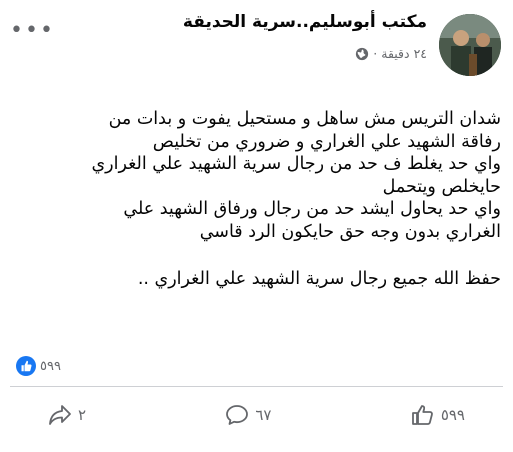  I want to click on thumbs-up-icon, so click(422, 415).